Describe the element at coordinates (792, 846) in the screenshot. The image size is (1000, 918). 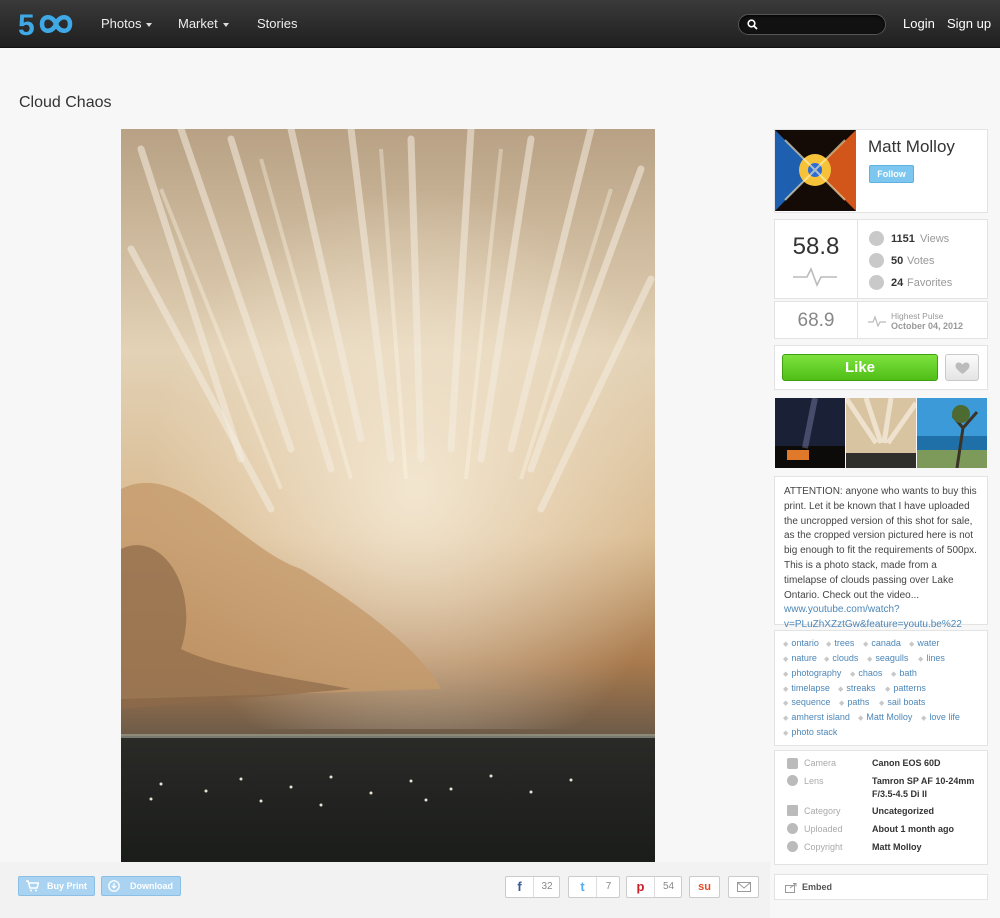
I see `copyright-icon` at that location.